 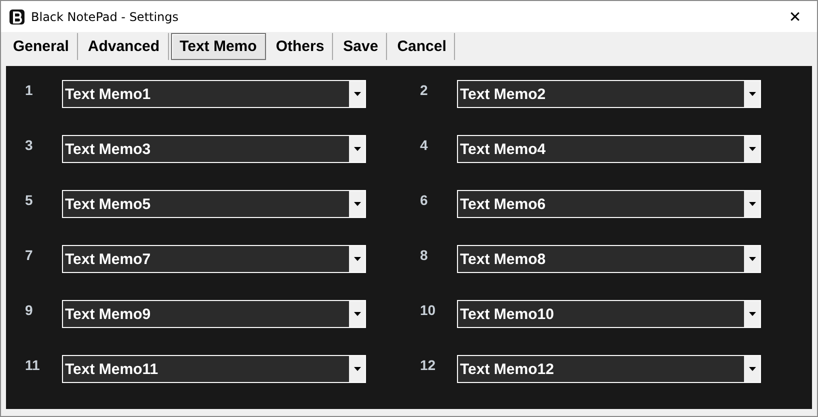 What do you see at coordinates (609, 94) in the screenshot?
I see `memo-dropdown: Text Memo2` at bounding box center [609, 94].